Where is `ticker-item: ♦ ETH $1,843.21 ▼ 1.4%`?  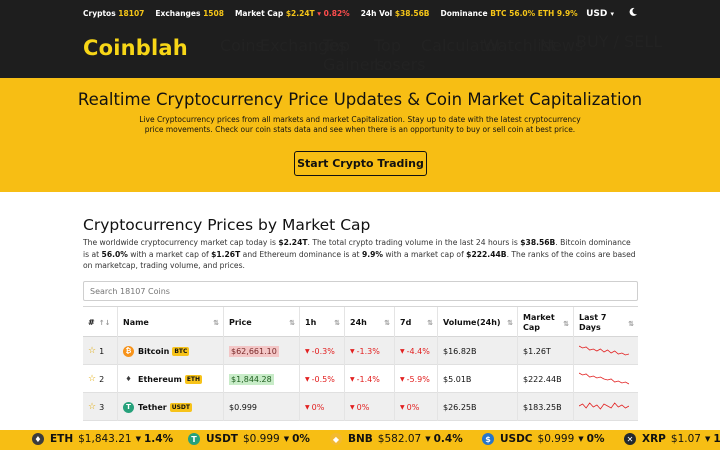
ticker-item: ♦ ETH $1,843.21 ▼ 1.4% is located at coordinates (102, 439).